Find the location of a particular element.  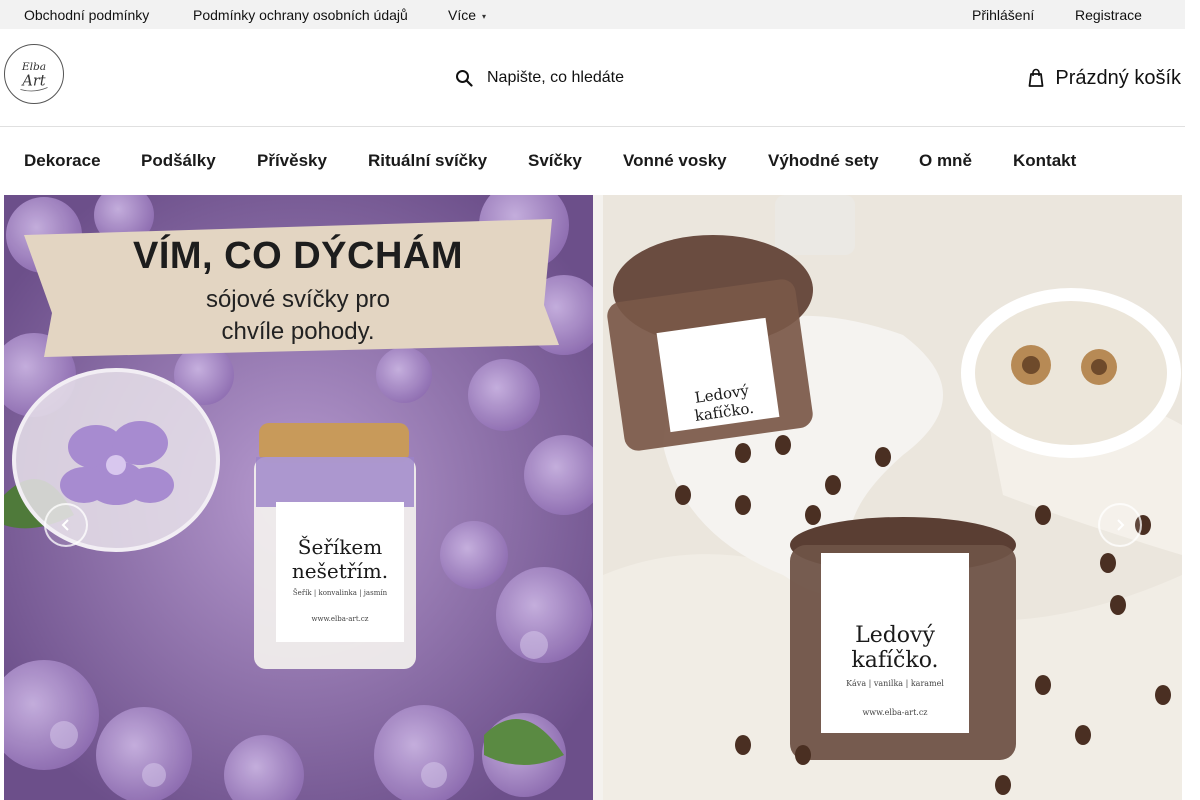

search-icon is located at coordinates (464, 78).